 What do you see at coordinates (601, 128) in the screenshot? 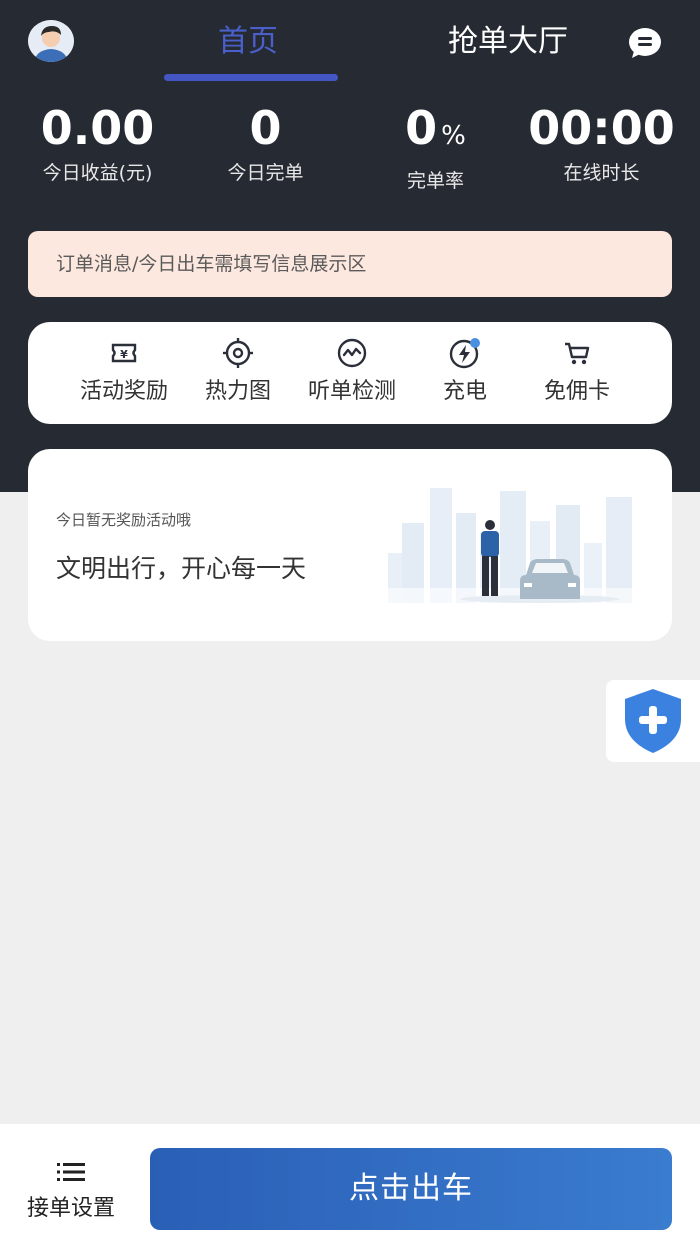
I see `stat-value: 00:00` at bounding box center [601, 128].